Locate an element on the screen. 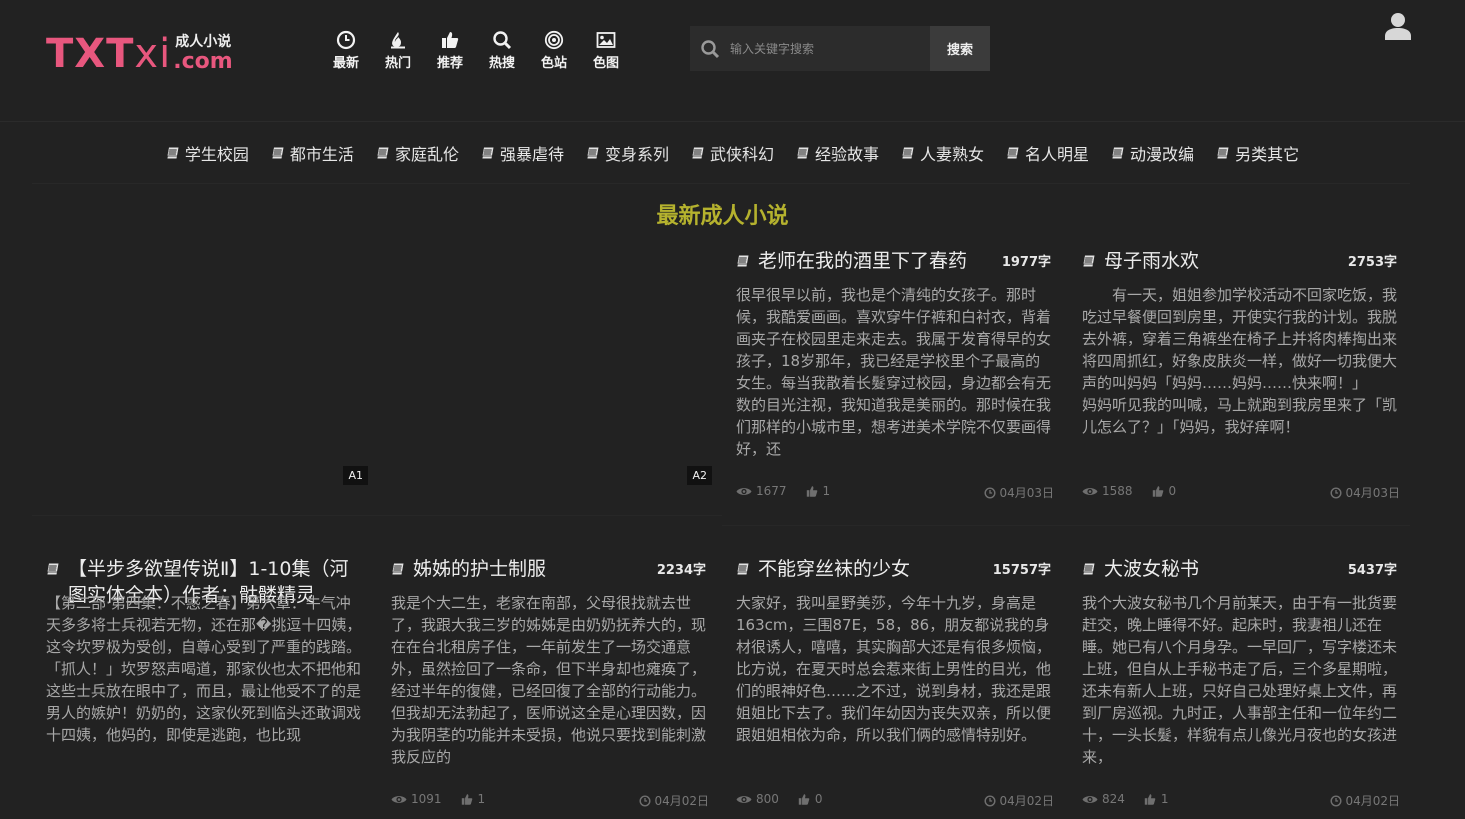 The width and height of the screenshot is (1465, 819). view-count-value: 800 is located at coordinates (767, 799).